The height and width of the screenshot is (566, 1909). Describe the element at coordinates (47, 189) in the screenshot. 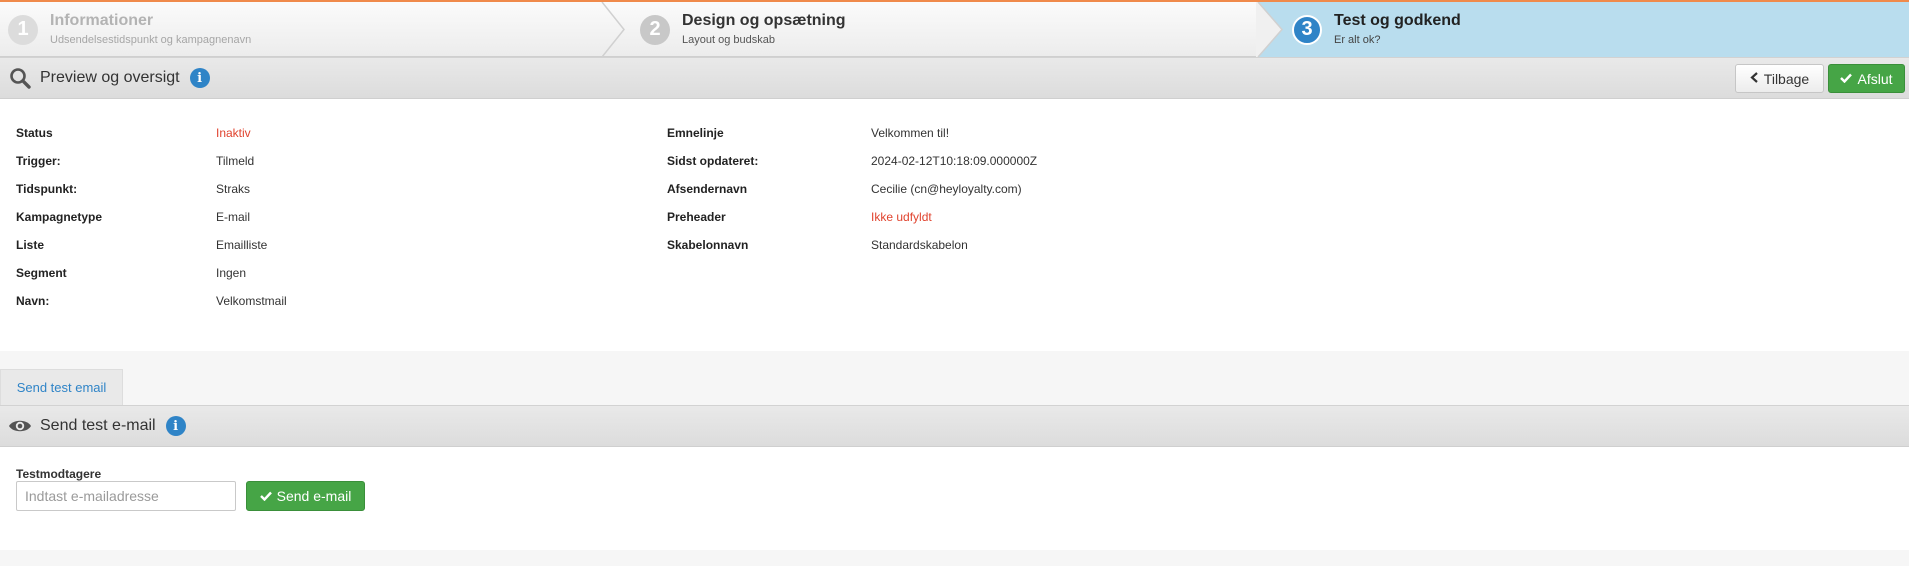

I see `detail-label: Tidspunkt:` at that location.